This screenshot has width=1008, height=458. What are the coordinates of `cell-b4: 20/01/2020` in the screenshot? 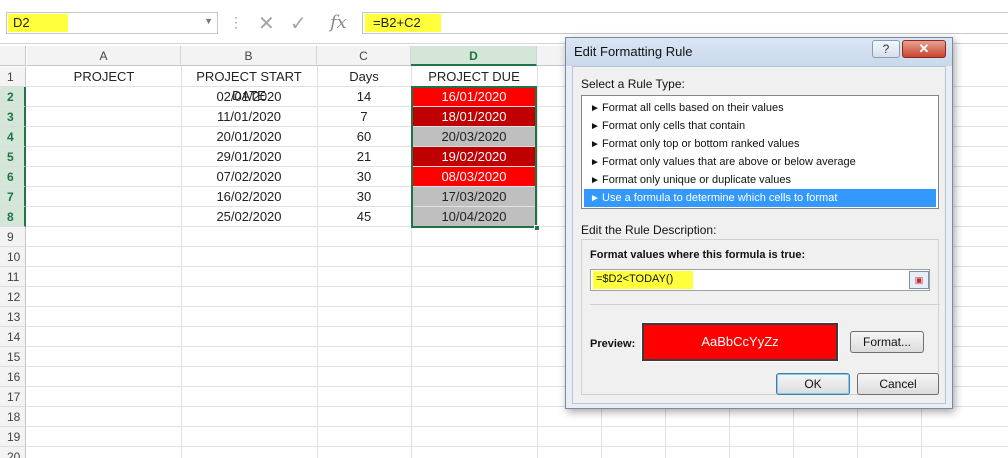 It's located at (249, 136).